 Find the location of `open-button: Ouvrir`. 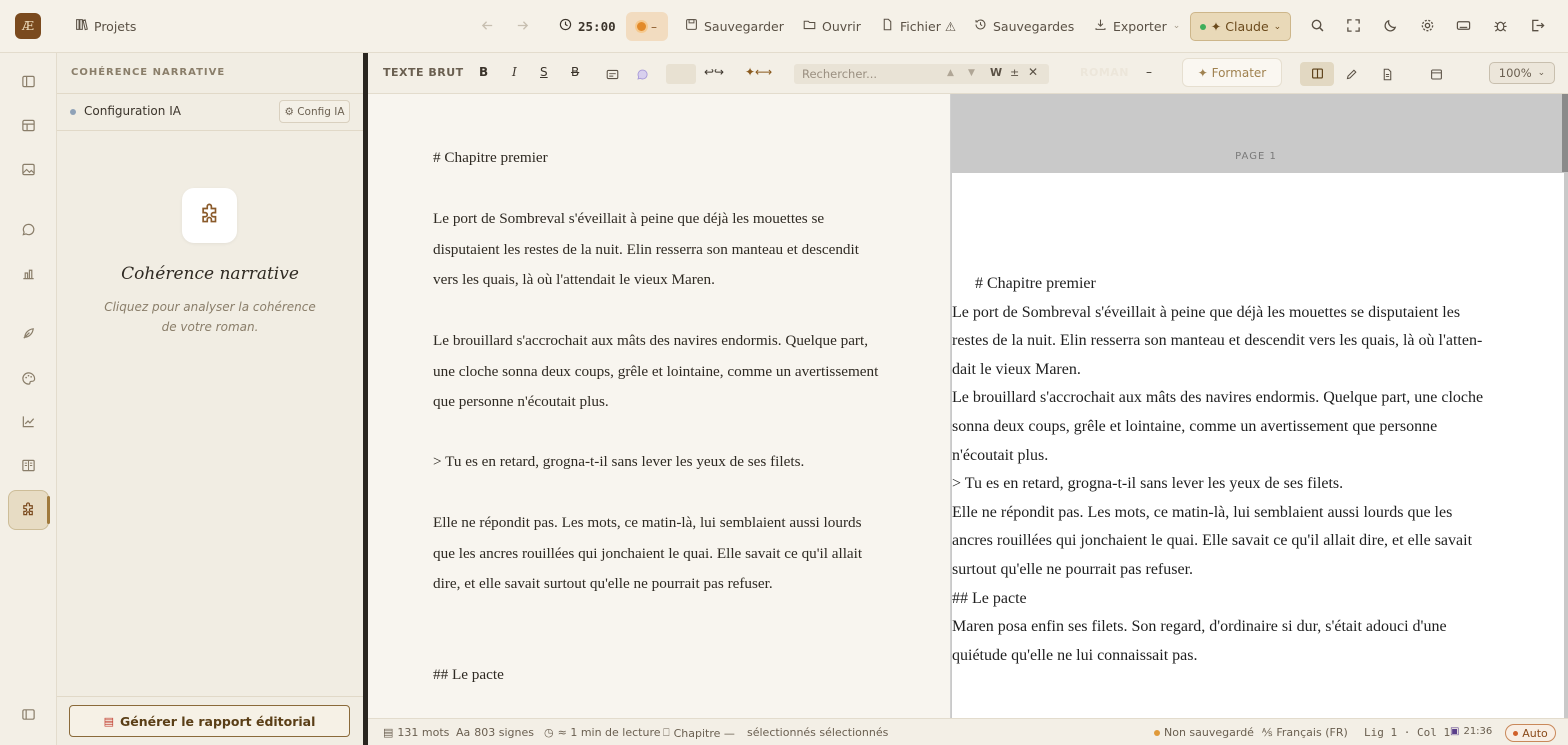

open-button: Ouvrir is located at coordinates (832, 26).